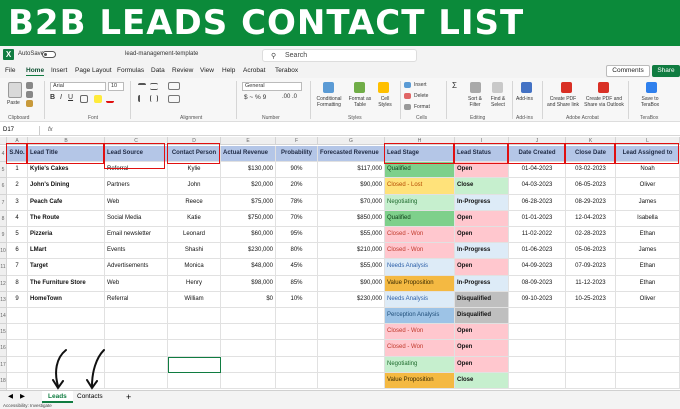 Image resolution: width=680 pixels, height=409 pixels. I want to click on row-header-10: 10, so click(3, 251).